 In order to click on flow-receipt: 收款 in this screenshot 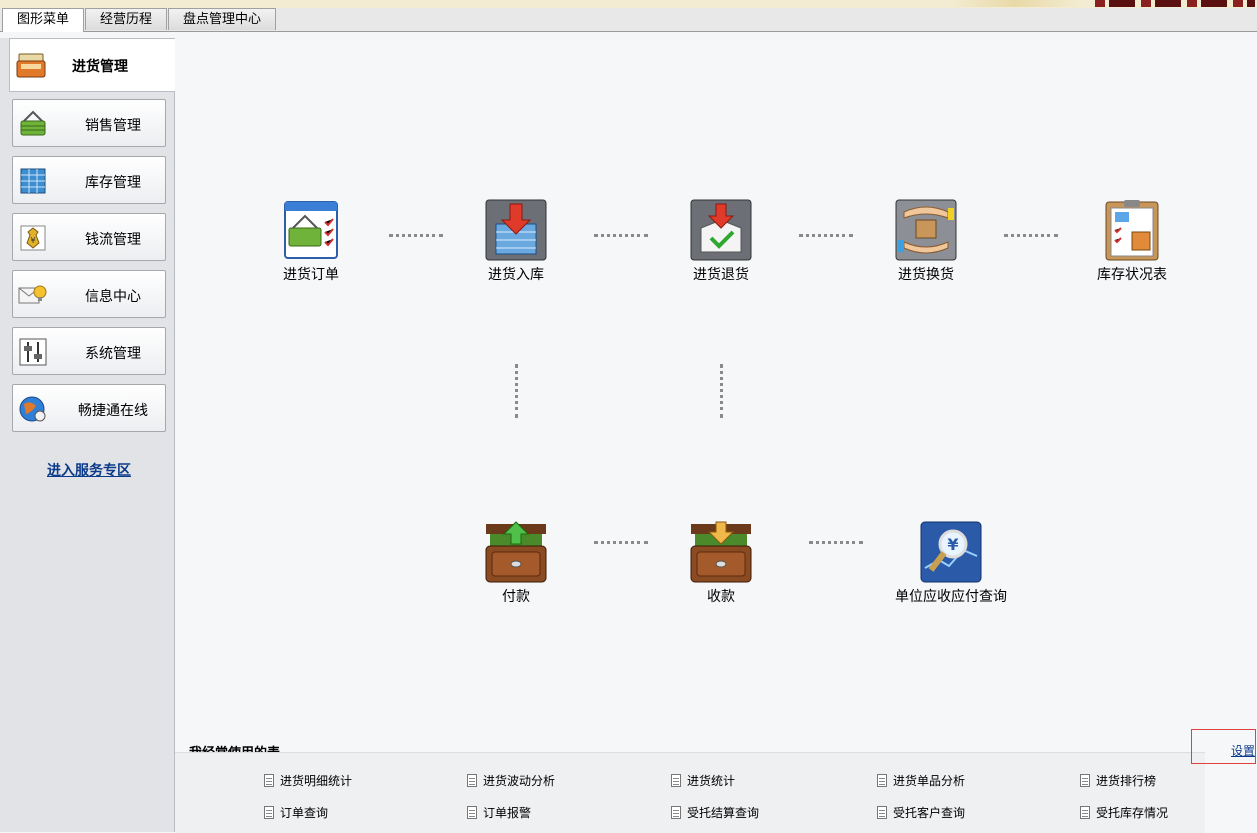, I will do `click(721, 563)`.